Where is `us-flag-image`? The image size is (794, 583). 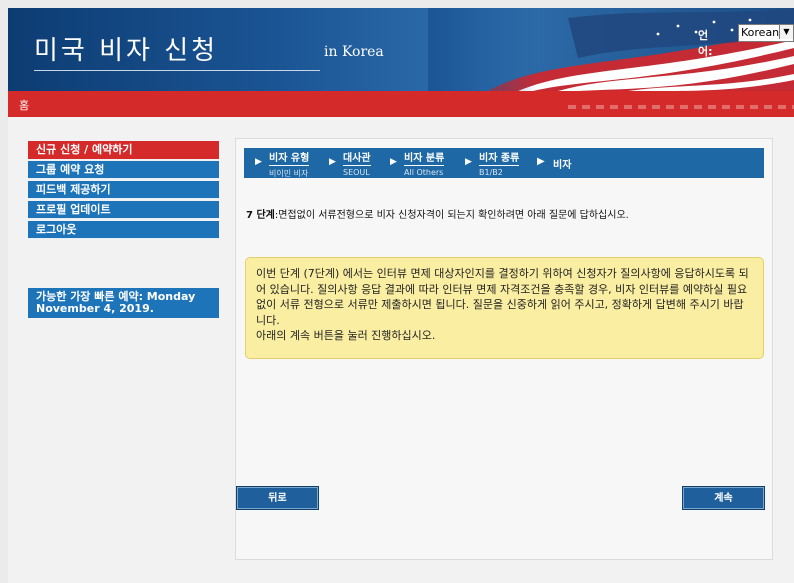 us-flag-image is located at coordinates (611, 49).